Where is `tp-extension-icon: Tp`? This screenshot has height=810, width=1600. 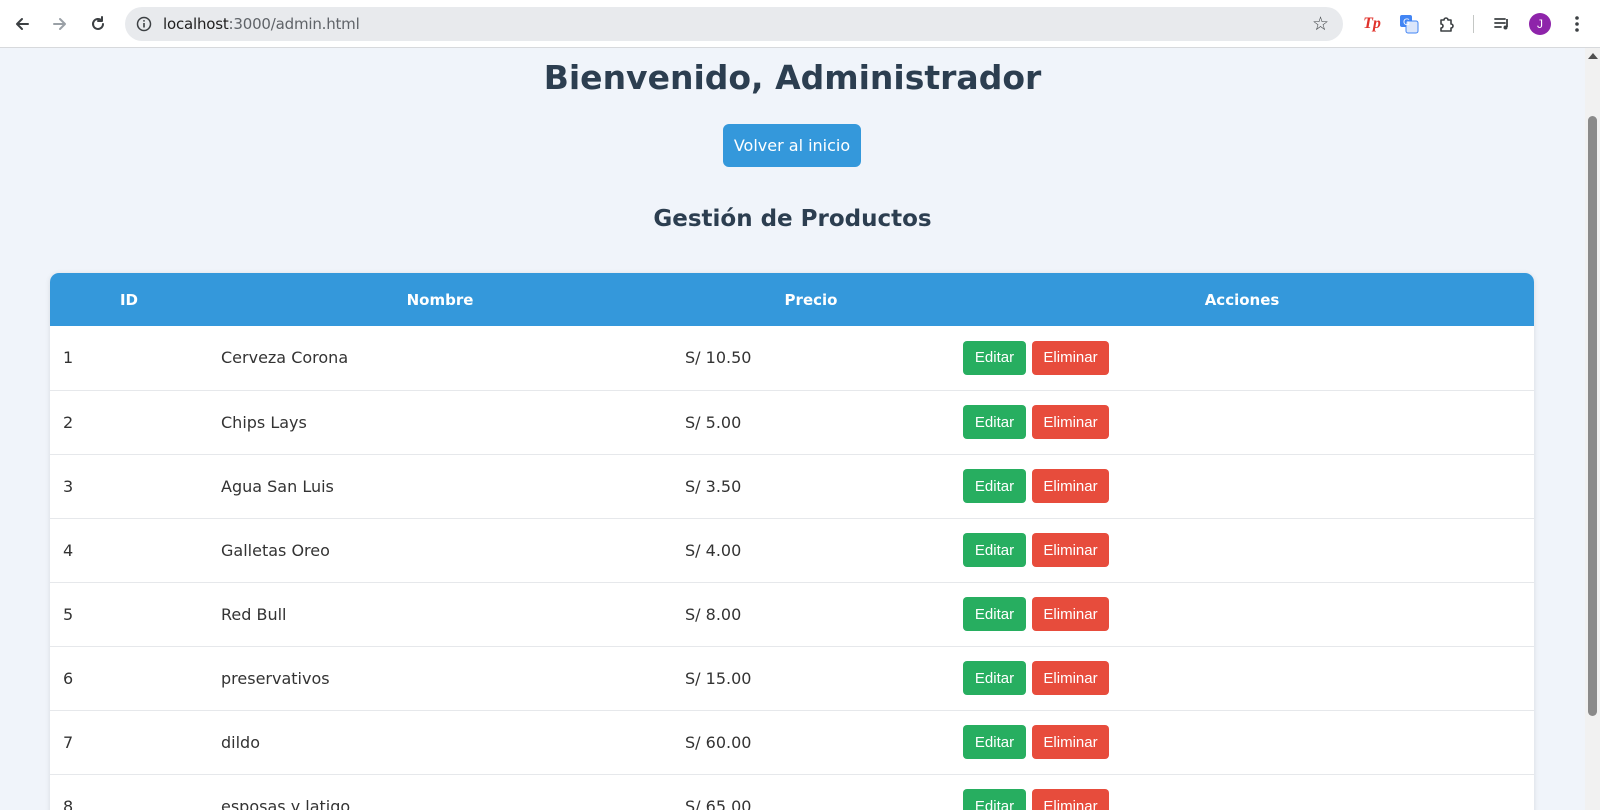
tp-extension-icon: Tp is located at coordinates (1372, 24).